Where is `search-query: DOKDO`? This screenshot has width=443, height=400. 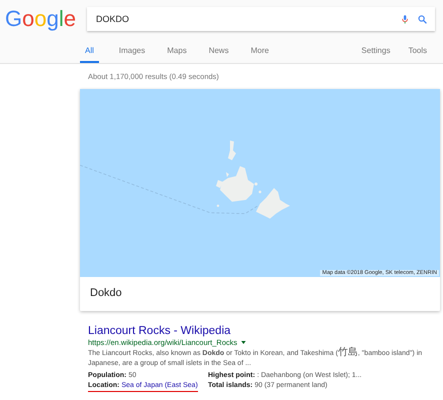
search-query: DOKDO is located at coordinates (113, 19).